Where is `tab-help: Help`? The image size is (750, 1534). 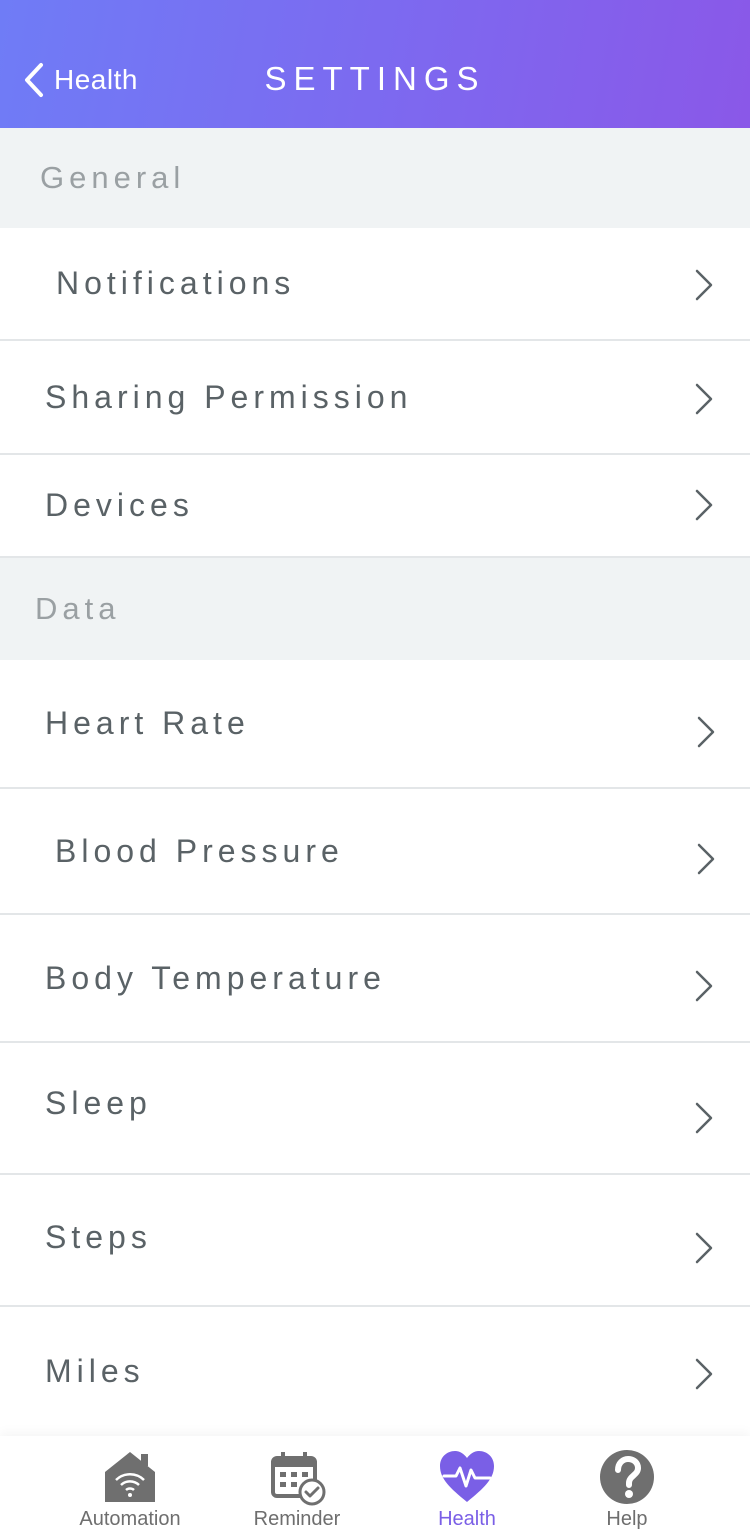
tab-help: Help is located at coordinates (627, 1485).